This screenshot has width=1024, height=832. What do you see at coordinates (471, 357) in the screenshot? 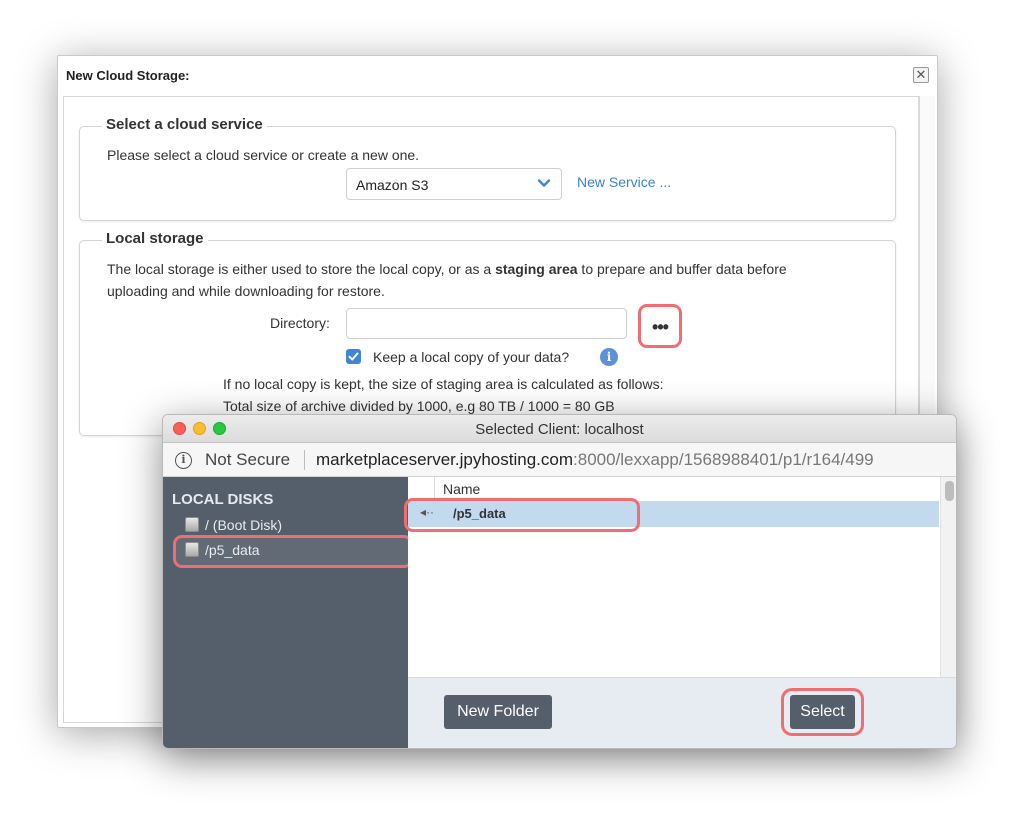
I see `keep-local-copy-label: Keep a local copy of your data?` at bounding box center [471, 357].